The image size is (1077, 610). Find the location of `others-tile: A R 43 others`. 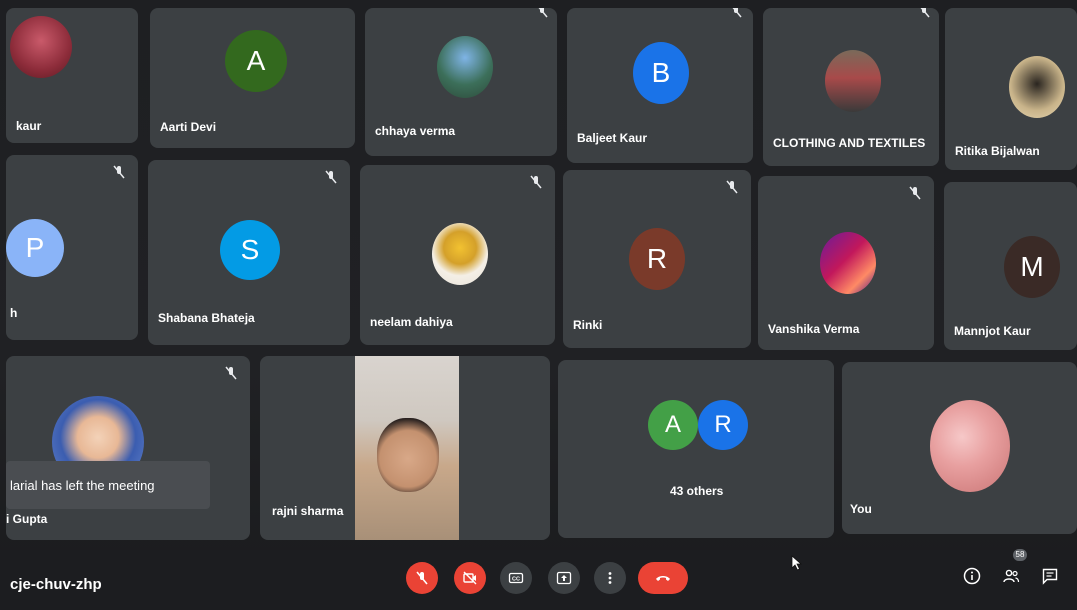

others-tile: A R 43 others is located at coordinates (696, 449).